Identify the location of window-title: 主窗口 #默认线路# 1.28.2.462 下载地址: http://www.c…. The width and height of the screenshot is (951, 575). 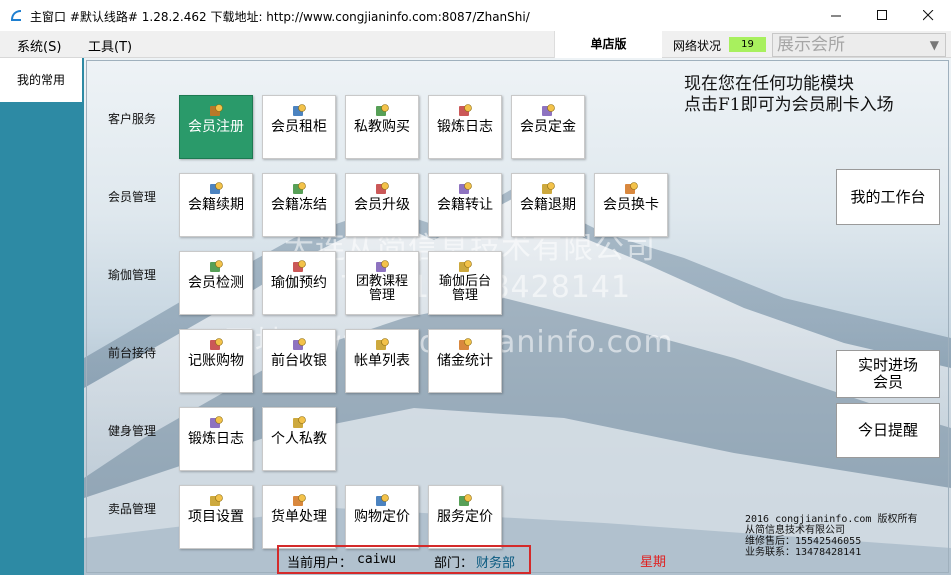
(280, 17).